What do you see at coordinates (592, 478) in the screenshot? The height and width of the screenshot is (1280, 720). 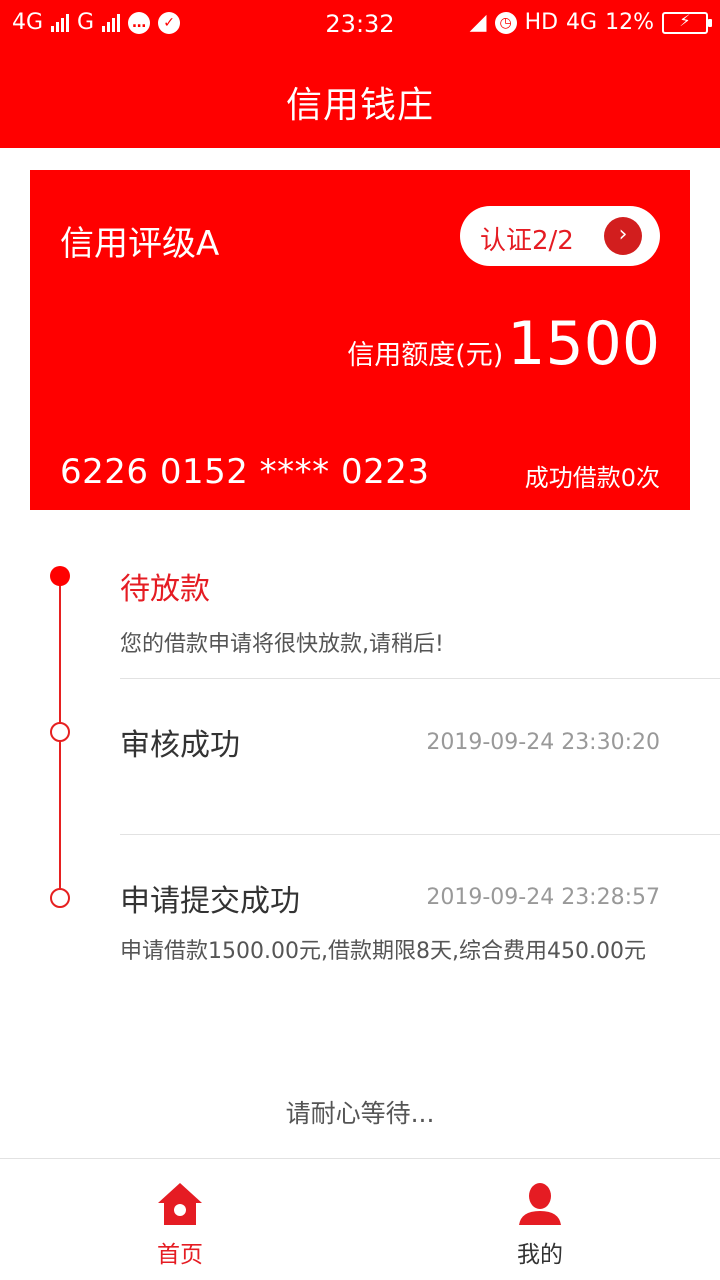 I see `loan-count: 成功借款0次` at bounding box center [592, 478].